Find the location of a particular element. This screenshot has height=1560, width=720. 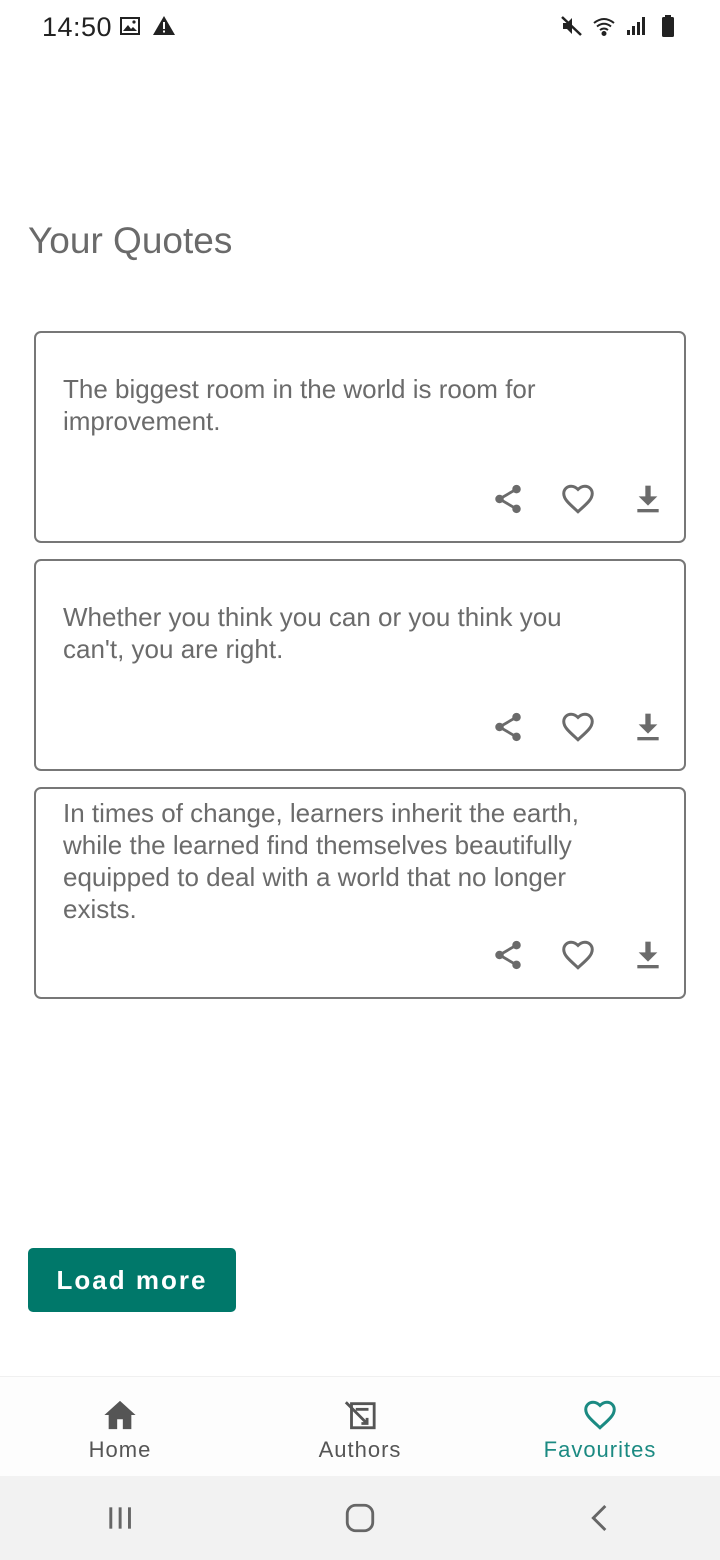

battery-icon is located at coordinates (668, 26).